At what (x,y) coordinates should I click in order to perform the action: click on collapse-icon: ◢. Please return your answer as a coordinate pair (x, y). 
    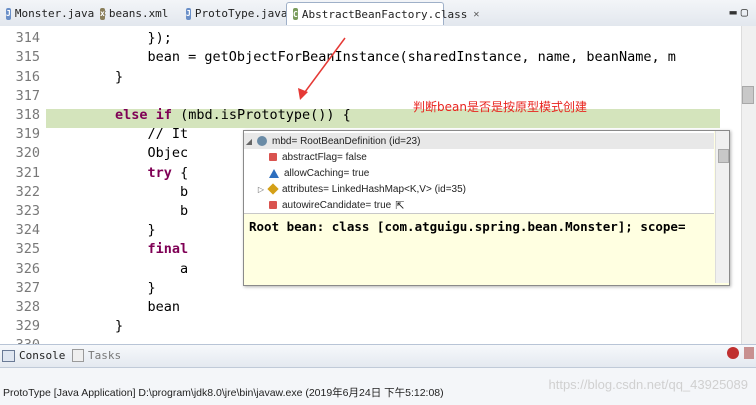
    Looking at the image, I should click on (249, 141).